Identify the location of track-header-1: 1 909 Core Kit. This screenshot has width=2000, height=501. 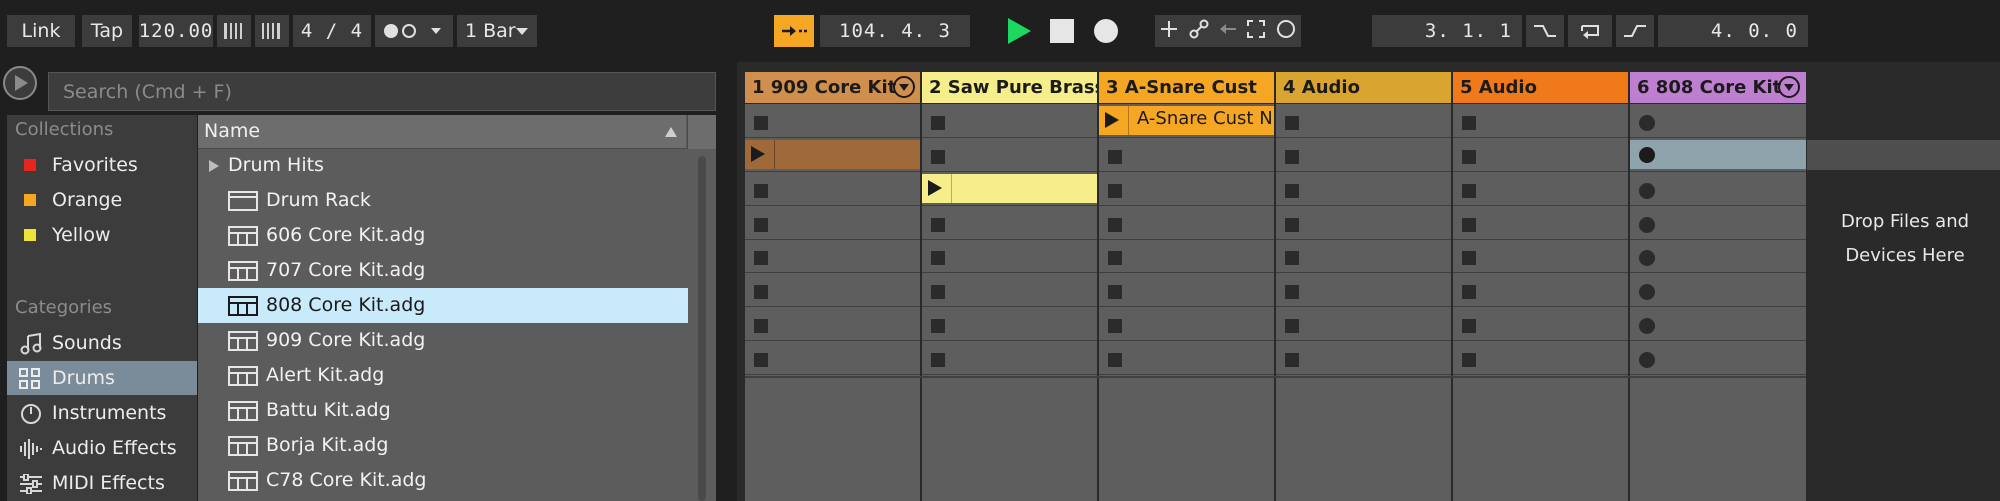
(832, 87).